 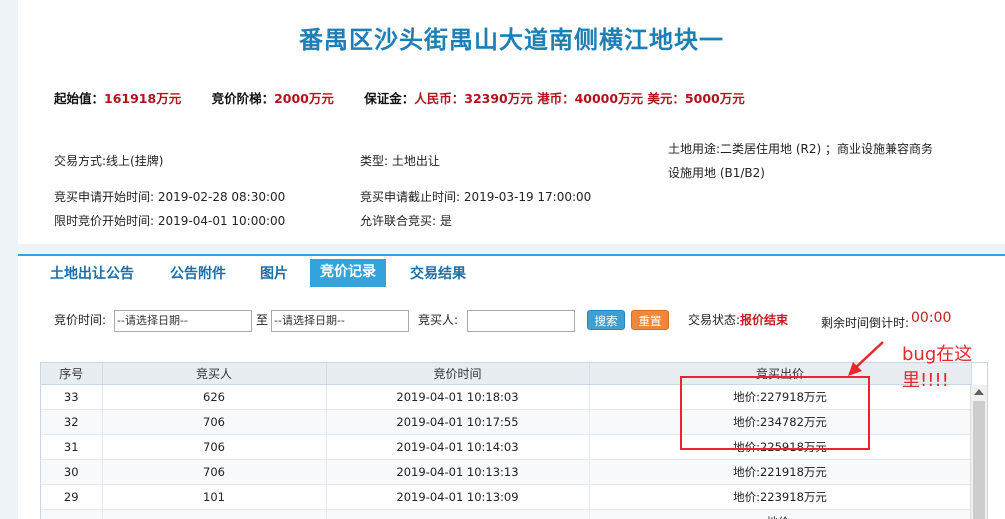 I want to click on cell-bidder, so click(x=214, y=514).